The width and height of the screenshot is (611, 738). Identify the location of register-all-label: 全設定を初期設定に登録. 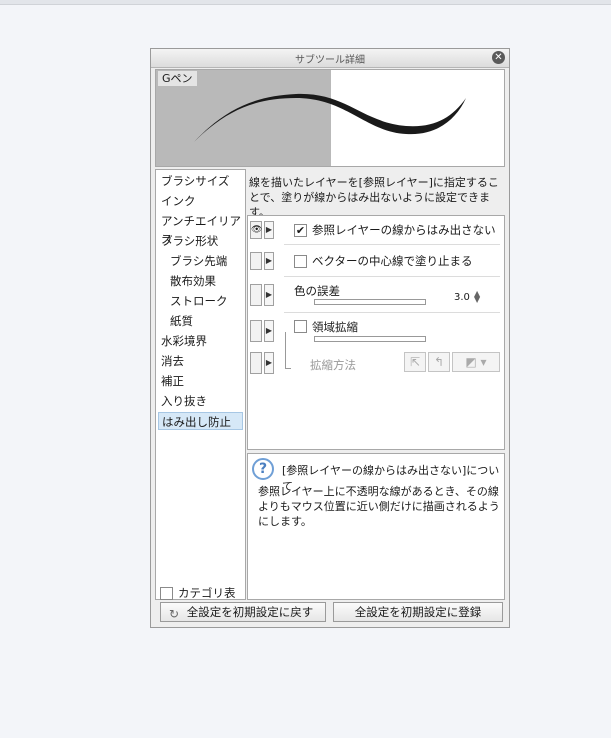
(418, 612).